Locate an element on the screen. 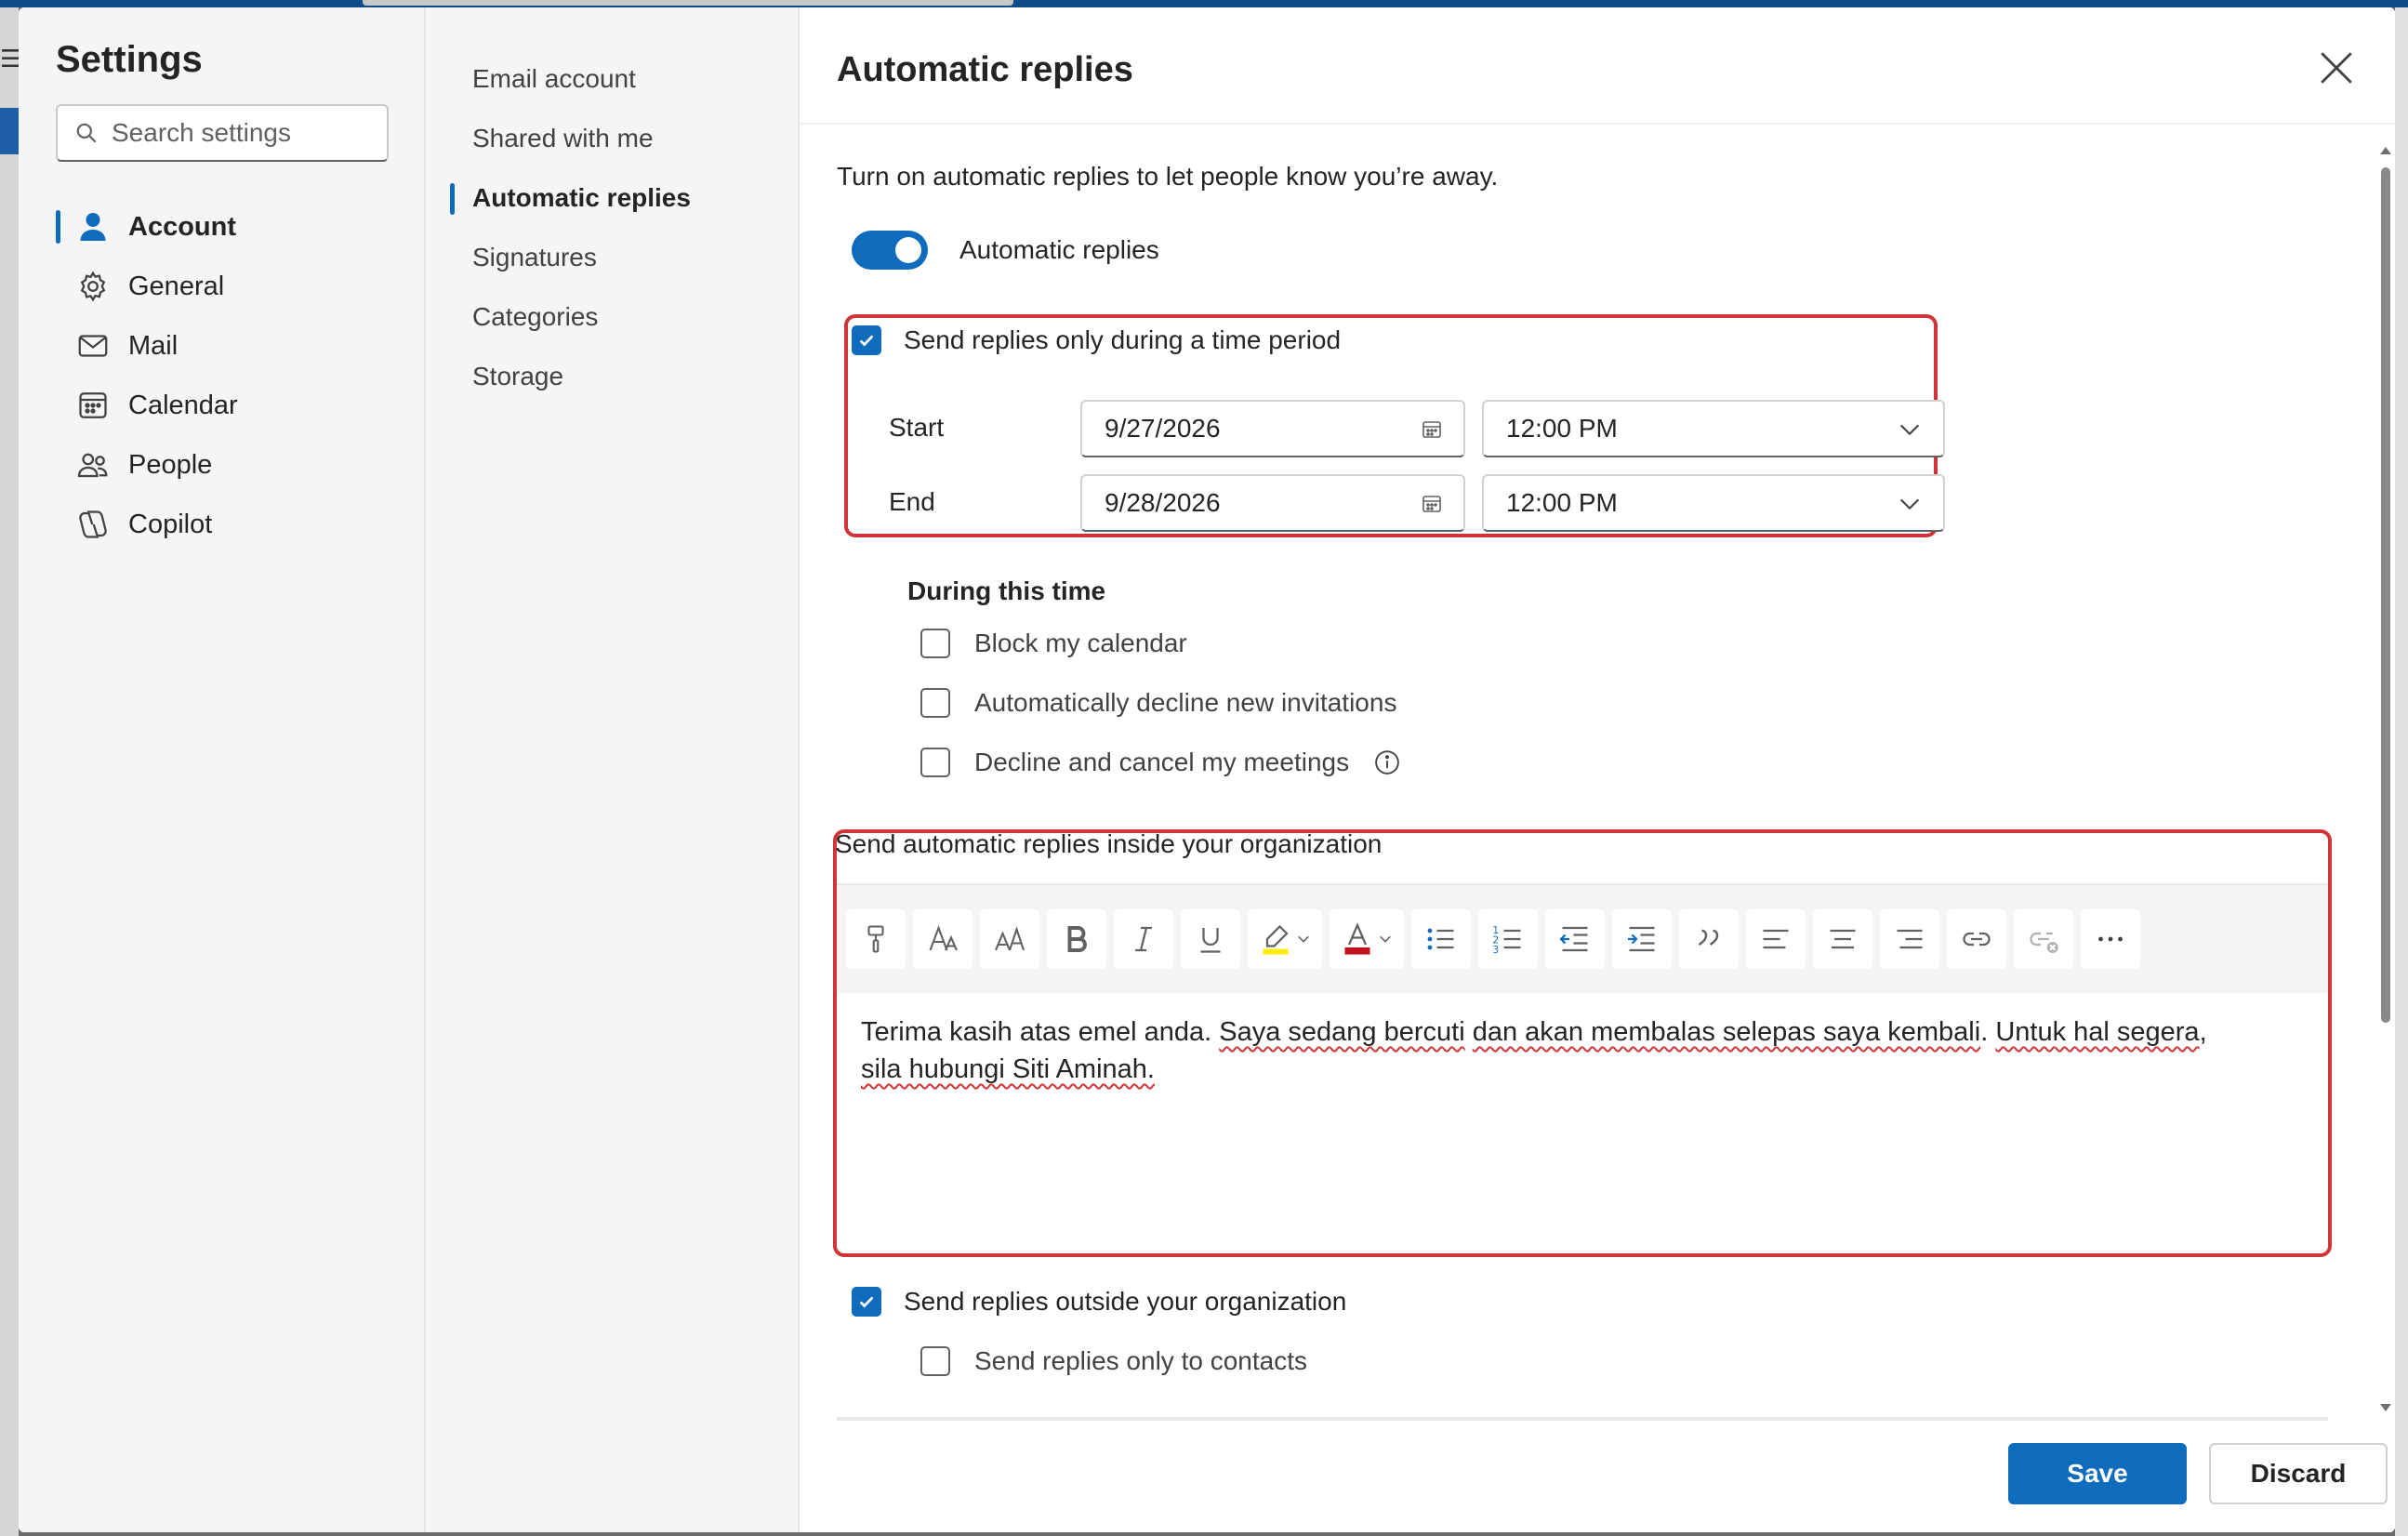 The width and height of the screenshot is (2408, 1536). sidebar-item-label: General is located at coordinates (176, 286).